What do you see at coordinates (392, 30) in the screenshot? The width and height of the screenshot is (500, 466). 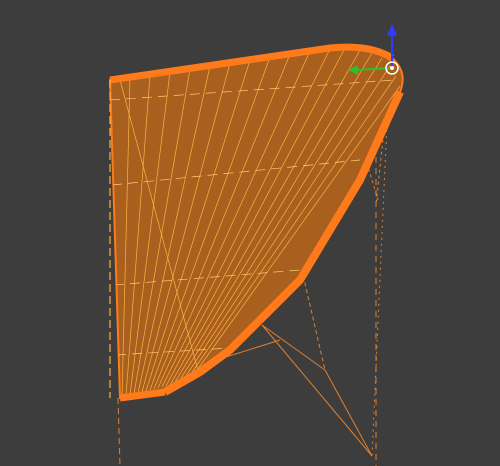 I see `z-axis-arrow-icon` at bounding box center [392, 30].